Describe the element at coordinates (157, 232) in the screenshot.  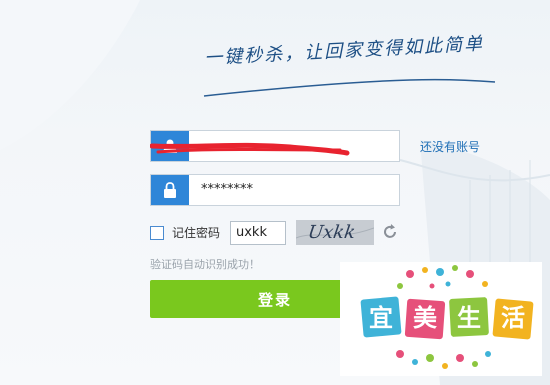
I see `checkbox-box` at that location.